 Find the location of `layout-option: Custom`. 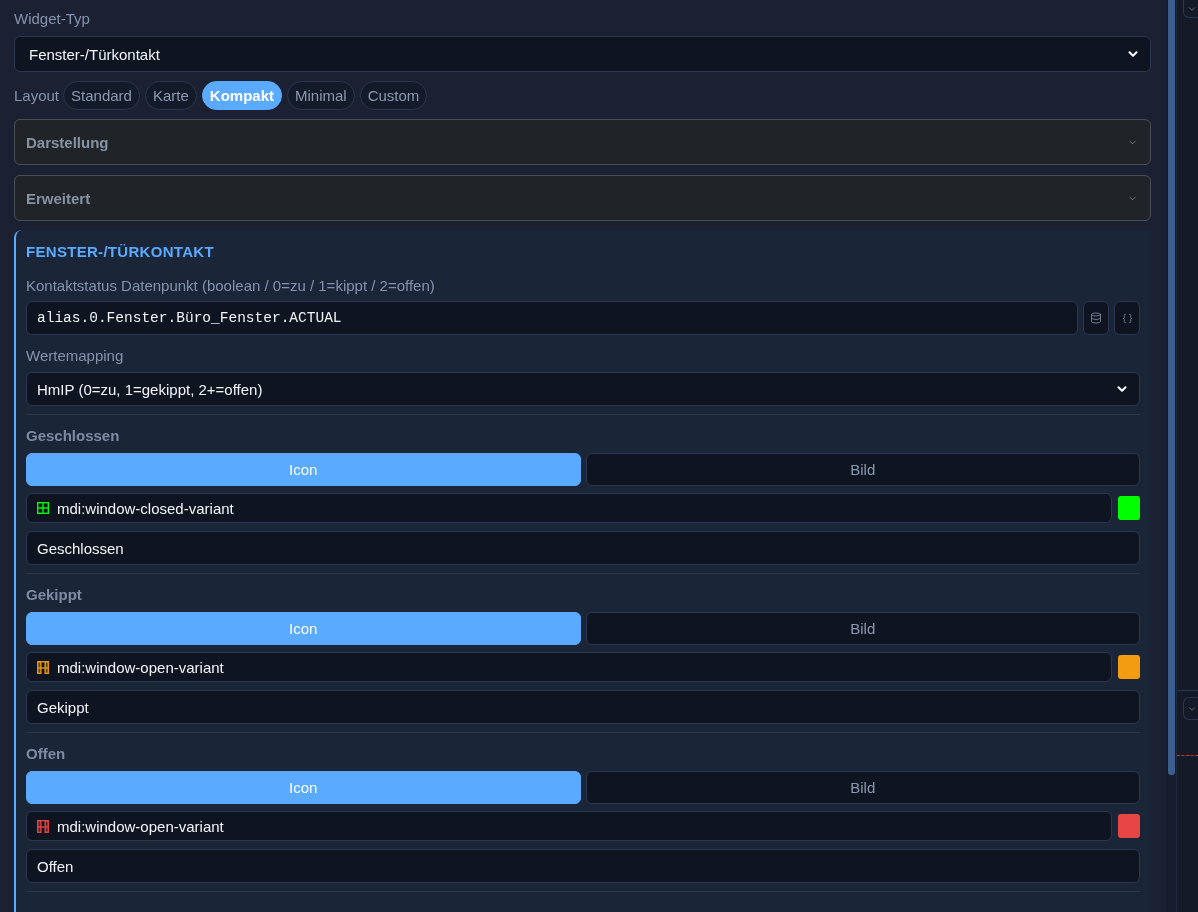

layout-option: Custom is located at coordinates (393, 95).